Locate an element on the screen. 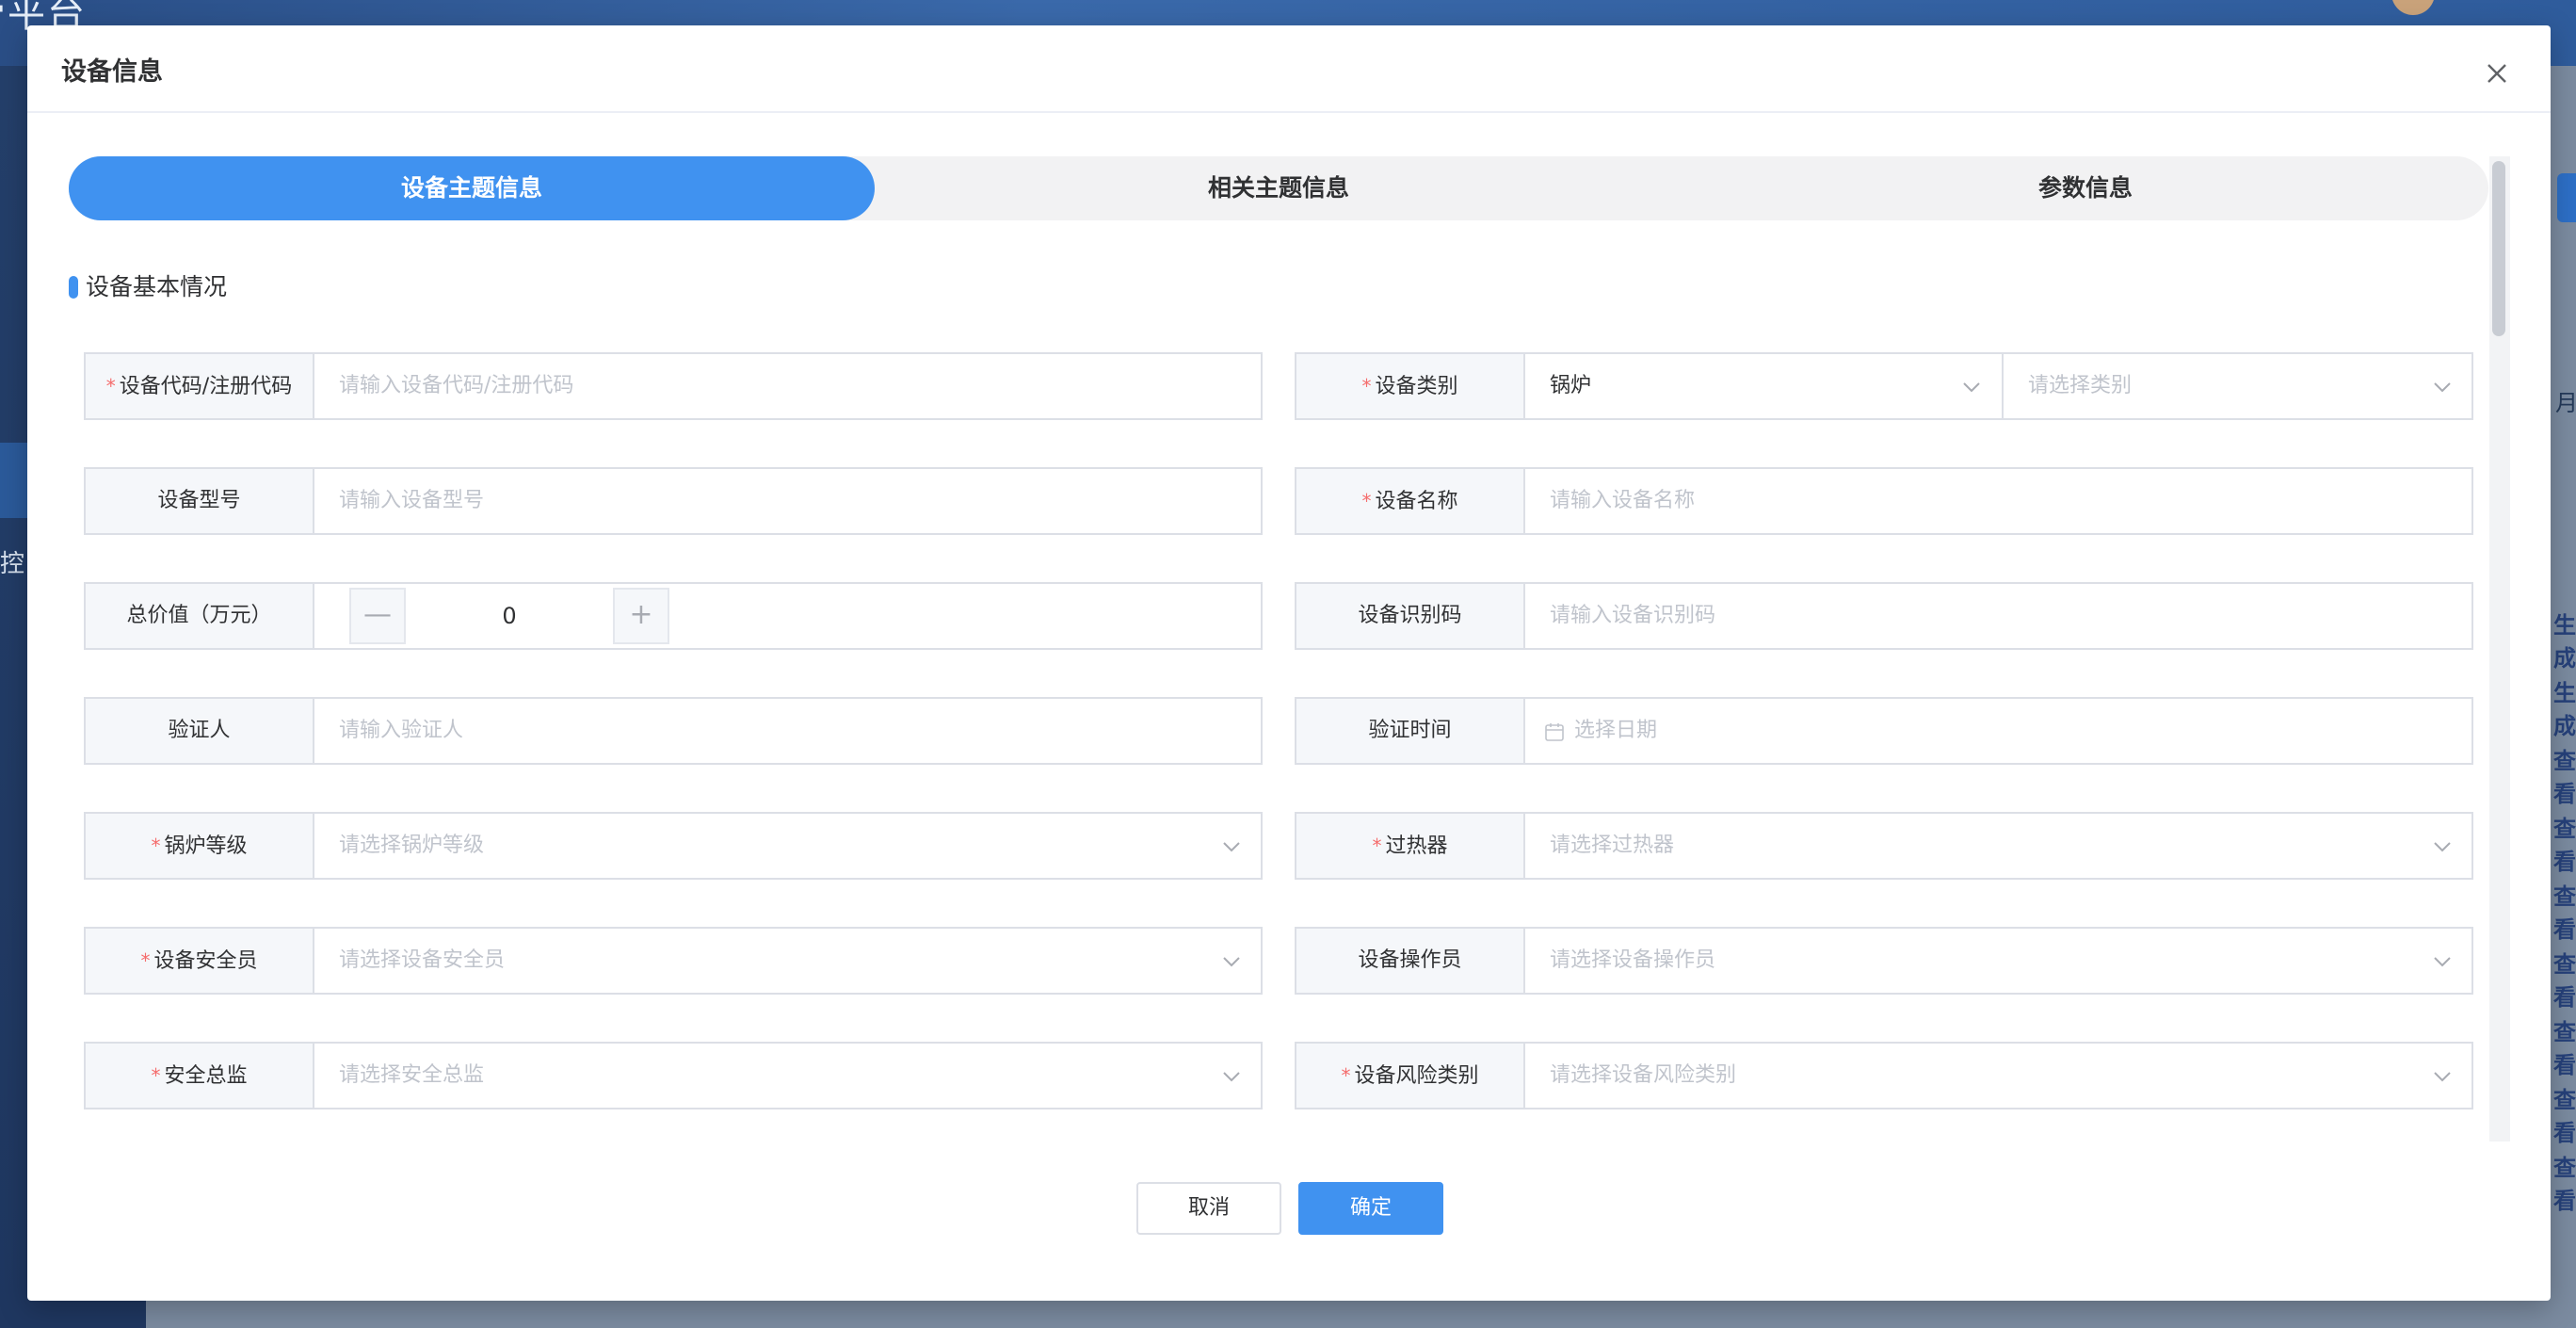 The height and width of the screenshot is (1328, 2576). risk-category-field: * 设备风险类别 请选择设备风险类别 is located at coordinates (1884, 1075).